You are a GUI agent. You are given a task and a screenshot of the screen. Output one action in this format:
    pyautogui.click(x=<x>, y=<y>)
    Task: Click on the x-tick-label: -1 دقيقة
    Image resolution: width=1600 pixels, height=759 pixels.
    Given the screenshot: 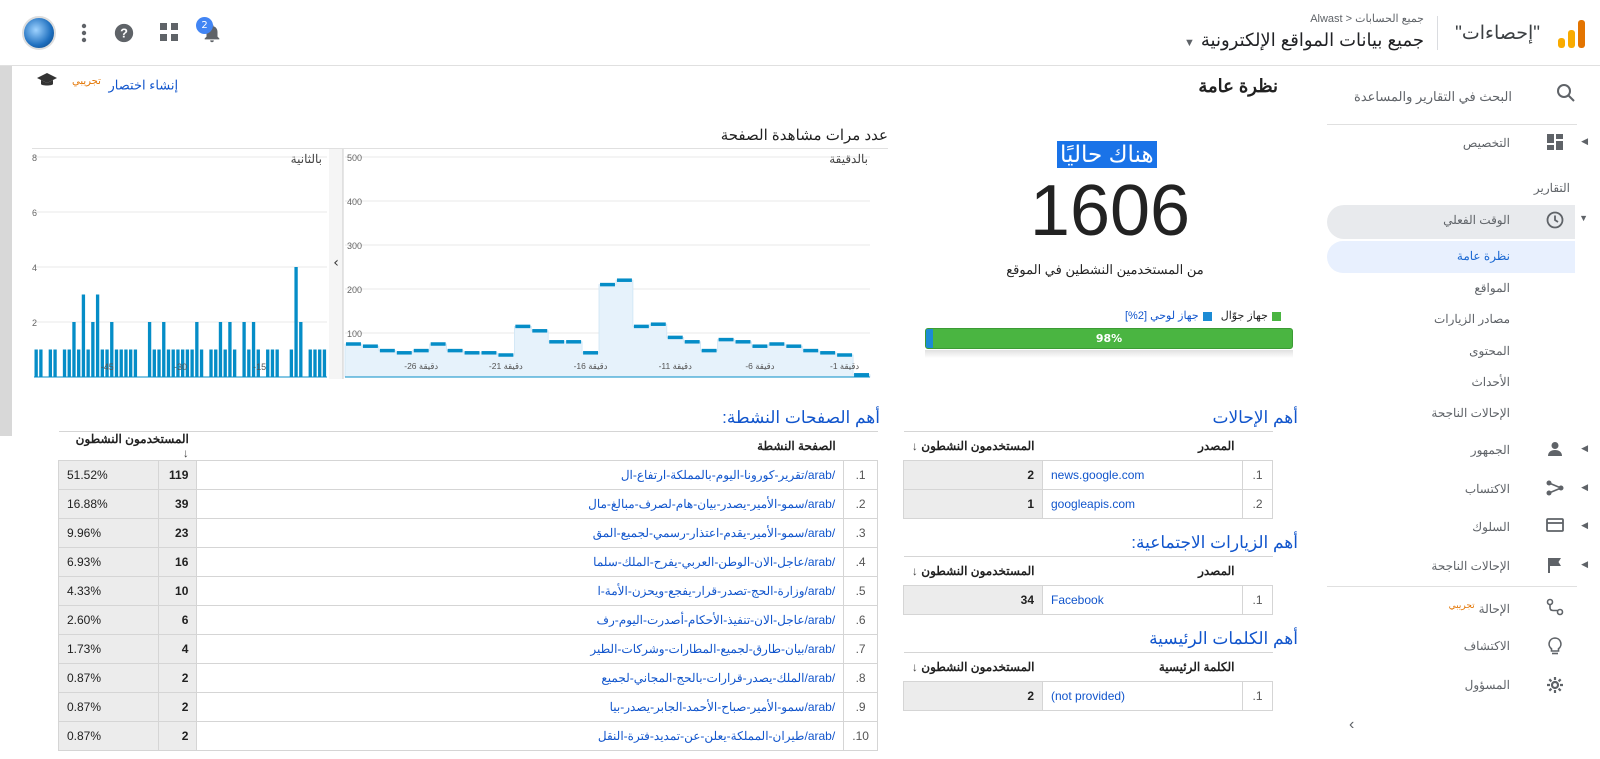 What is the action you would take?
    pyautogui.click(x=844, y=366)
    